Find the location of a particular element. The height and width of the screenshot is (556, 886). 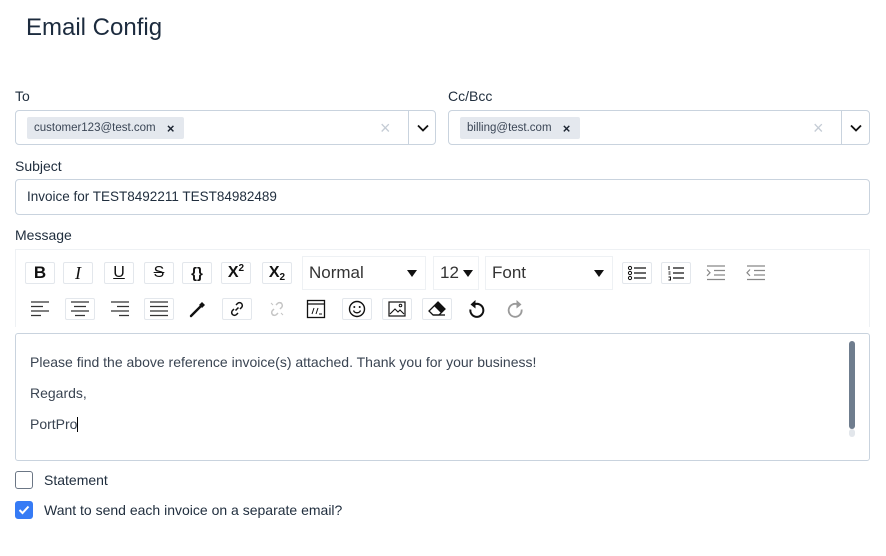

unlink-button is located at coordinates (277, 309).